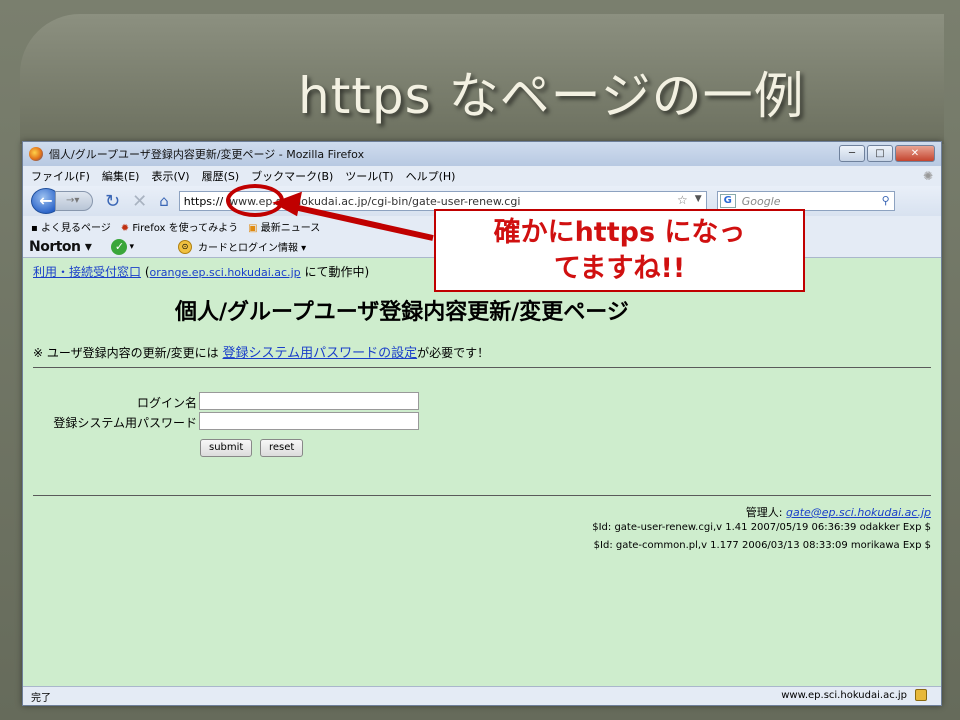 The image size is (960, 720). I want to click on bookmark-getting-started: ✹ Firefox を使ってみよう, so click(179, 226).